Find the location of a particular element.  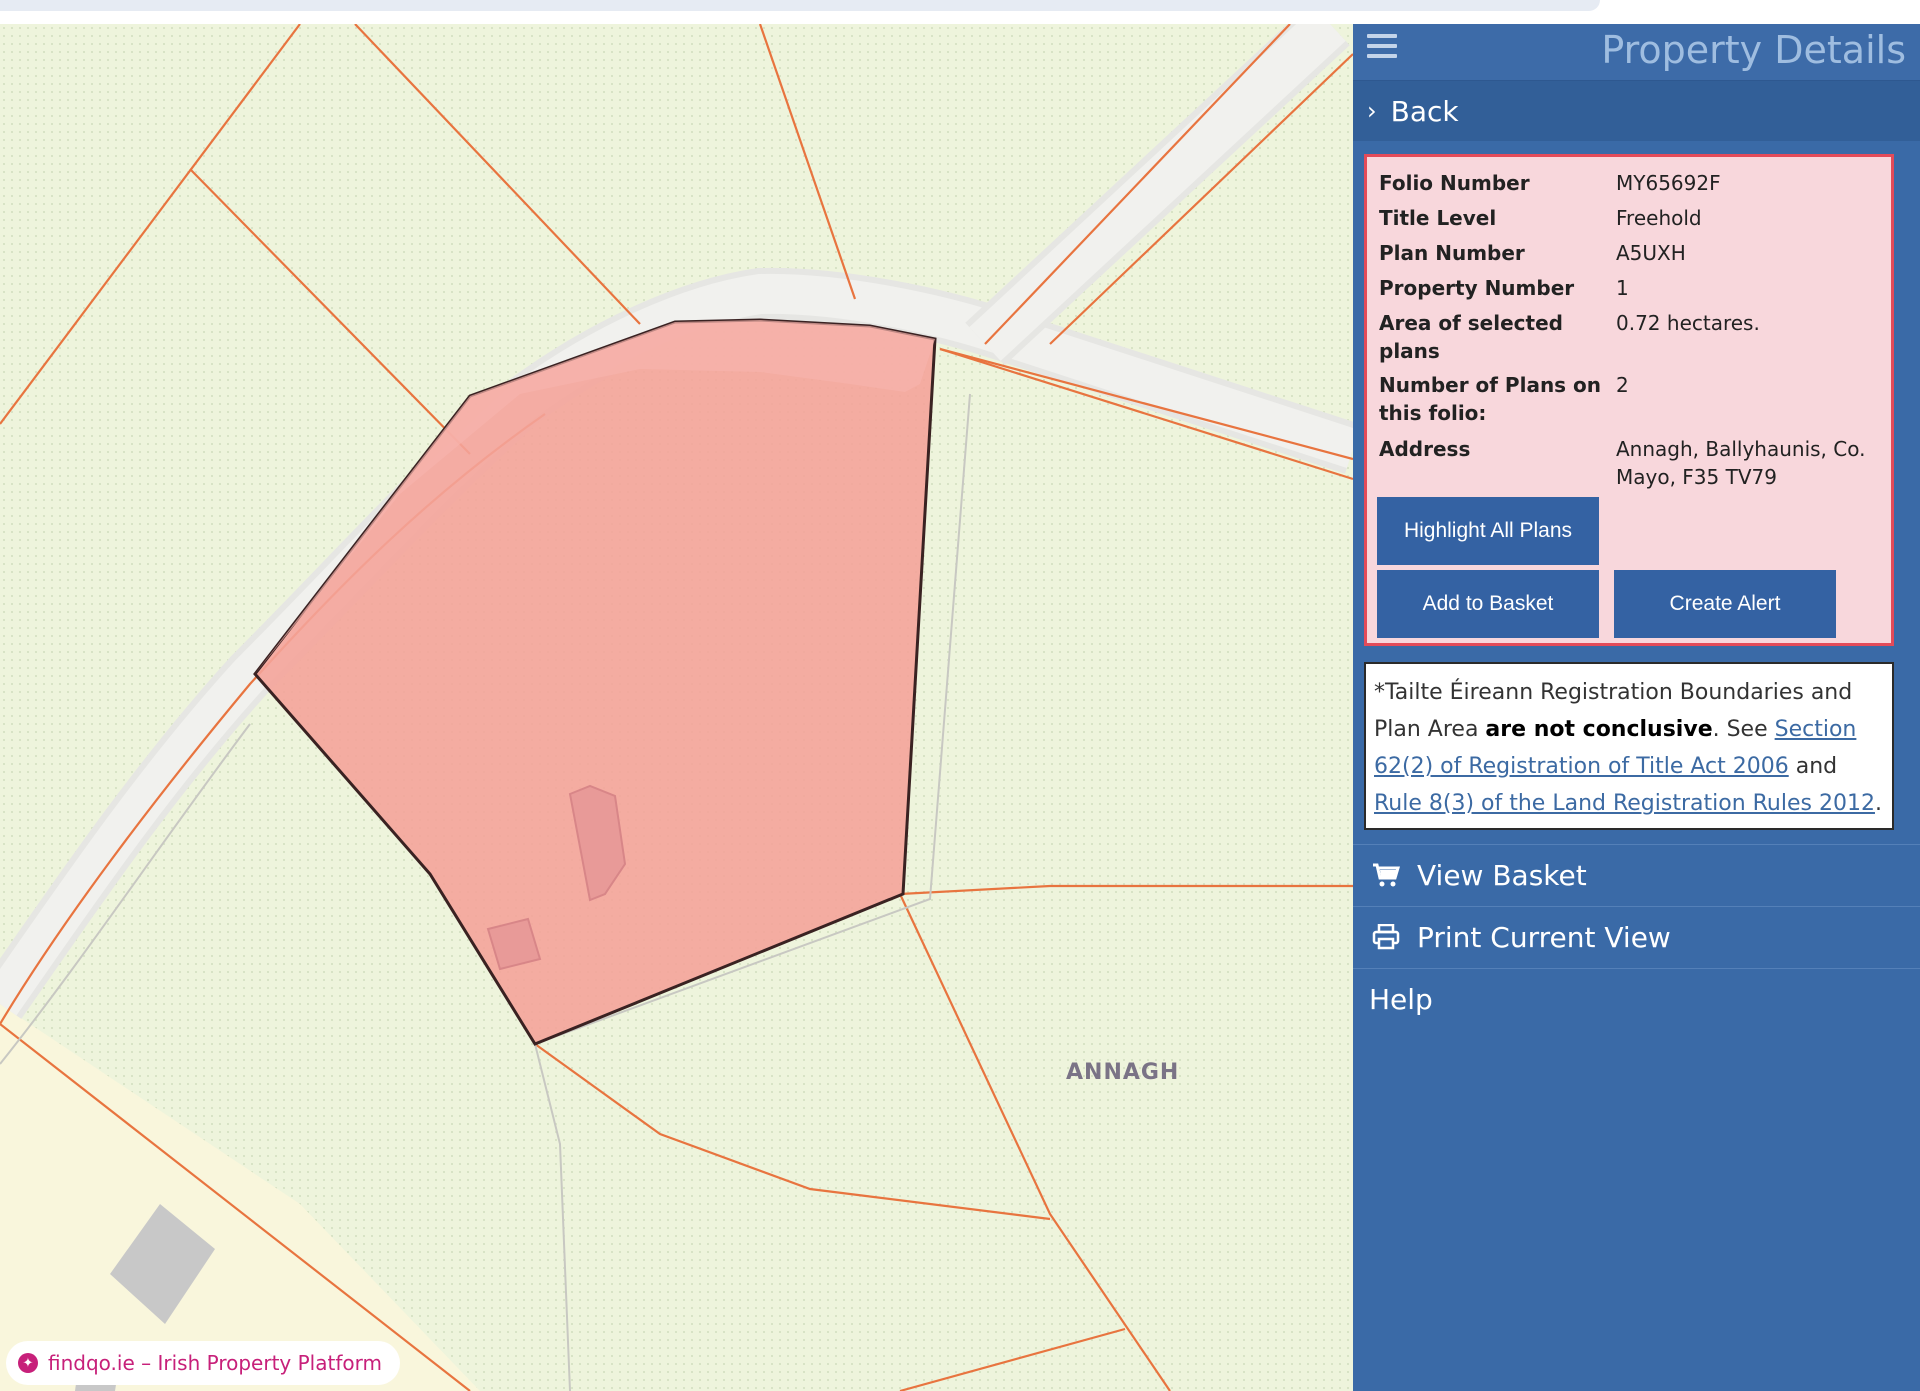

view-basket-item: View Basket is located at coordinates (1636, 874).